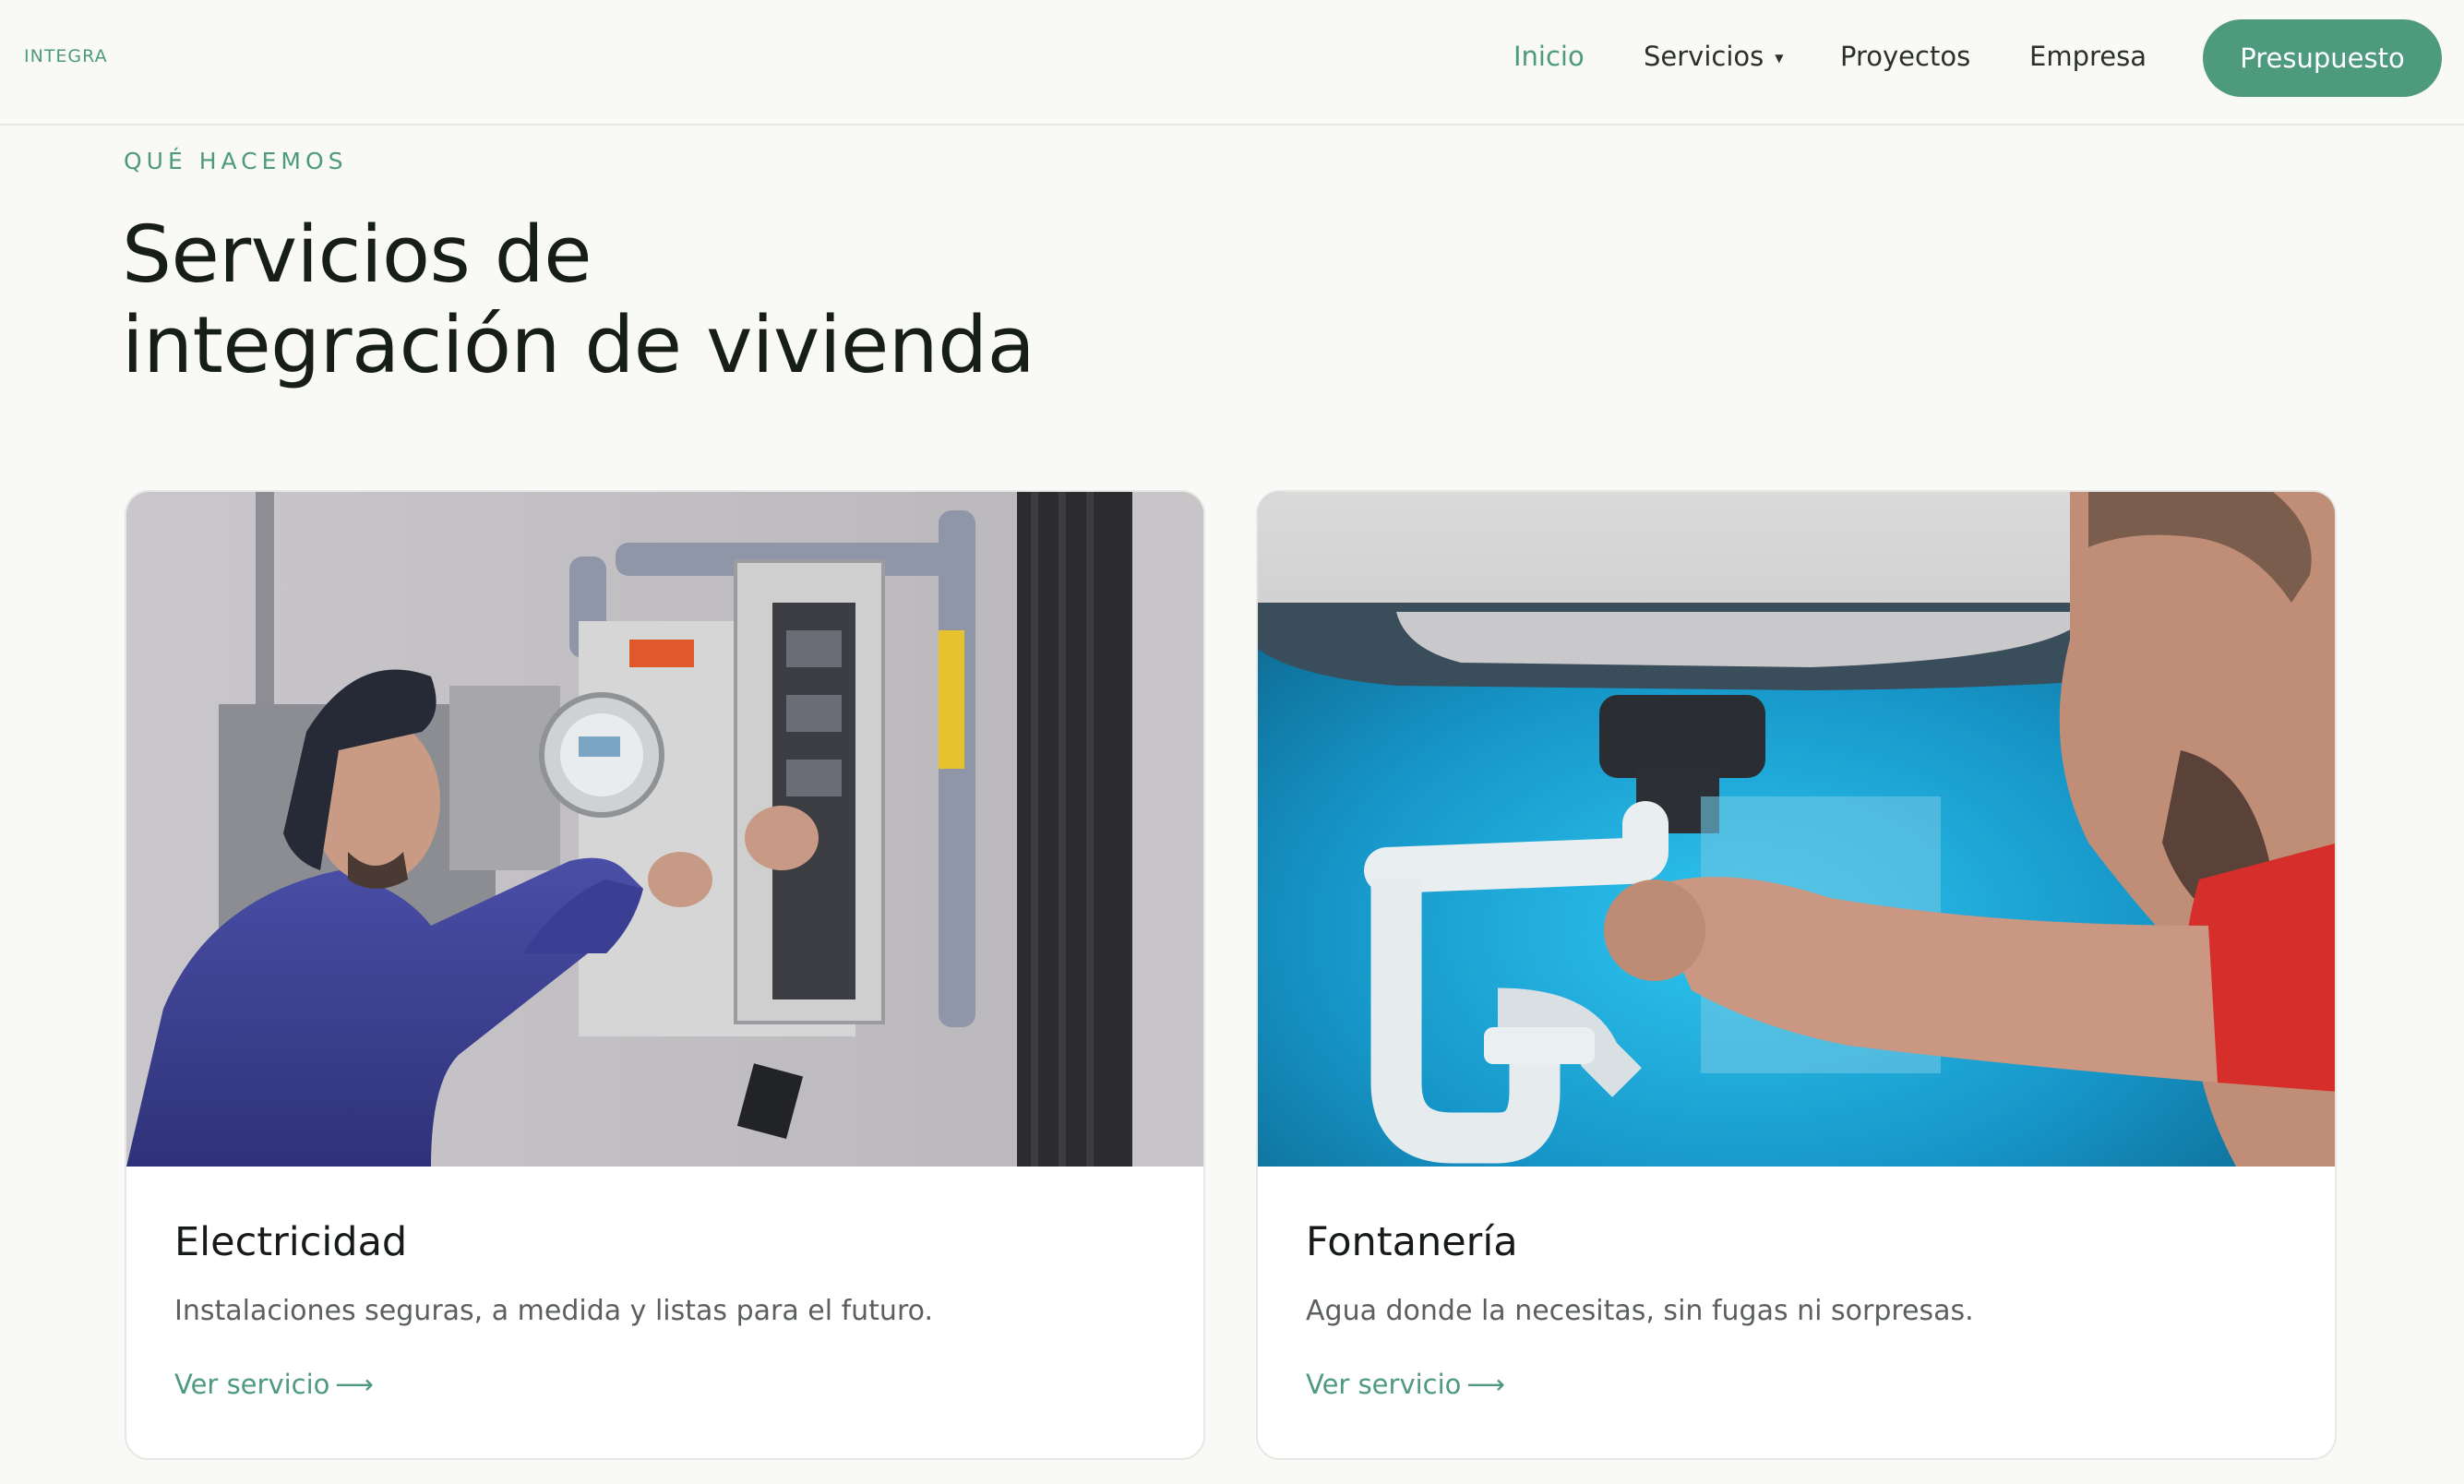  What do you see at coordinates (1704, 56) in the screenshot?
I see `nav-item-servicios-label: Servicios` at bounding box center [1704, 56].